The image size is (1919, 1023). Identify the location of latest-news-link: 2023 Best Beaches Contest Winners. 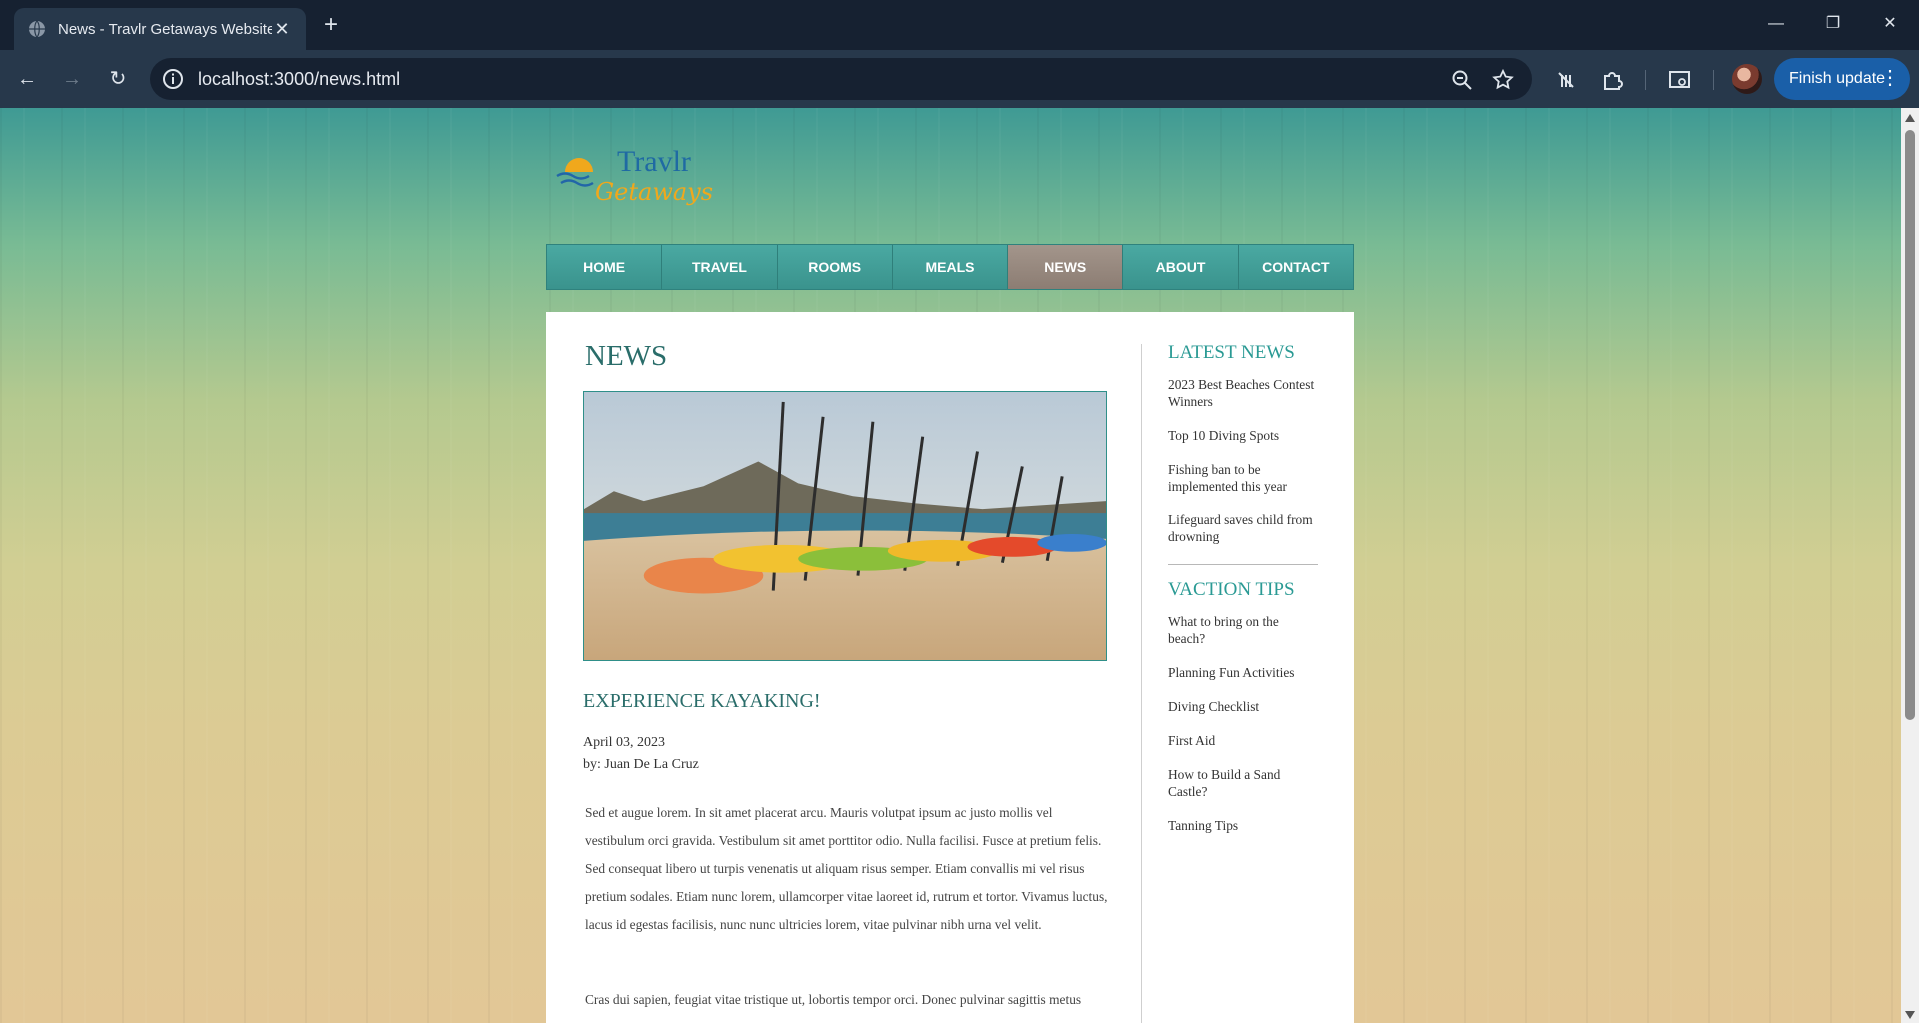
(1243, 393).